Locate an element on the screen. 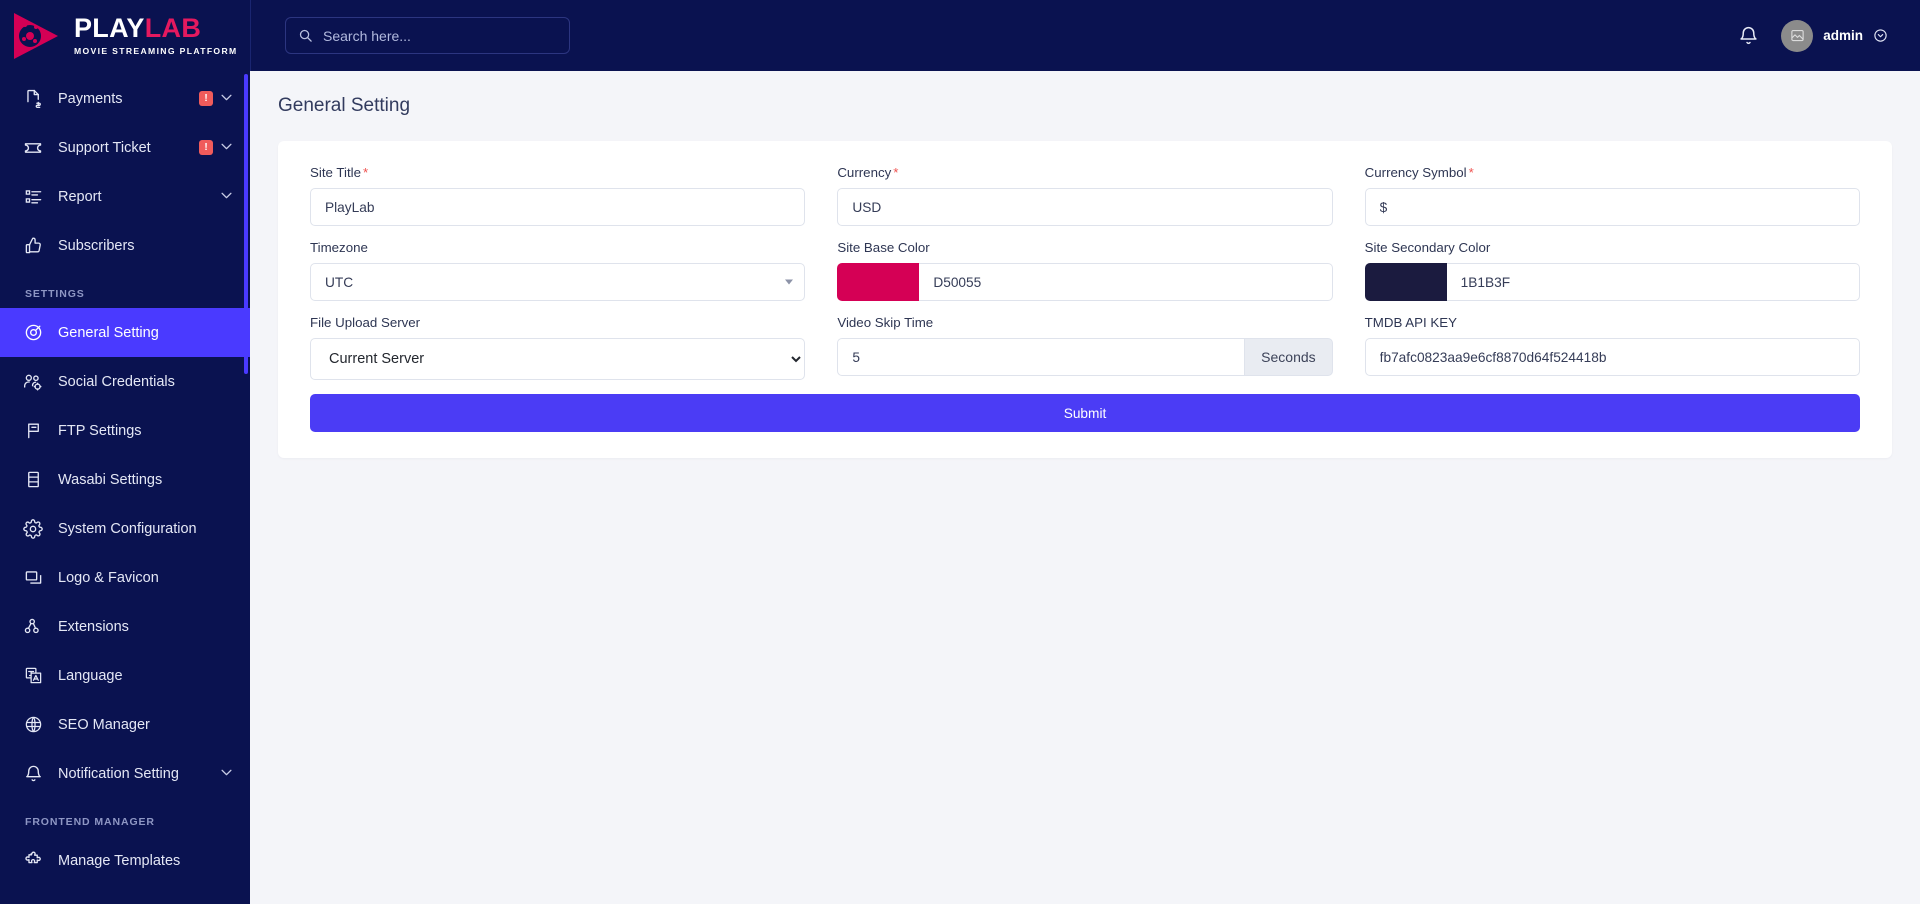 This screenshot has width=1920, height=904. currency-input is located at coordinates (1085, 207).